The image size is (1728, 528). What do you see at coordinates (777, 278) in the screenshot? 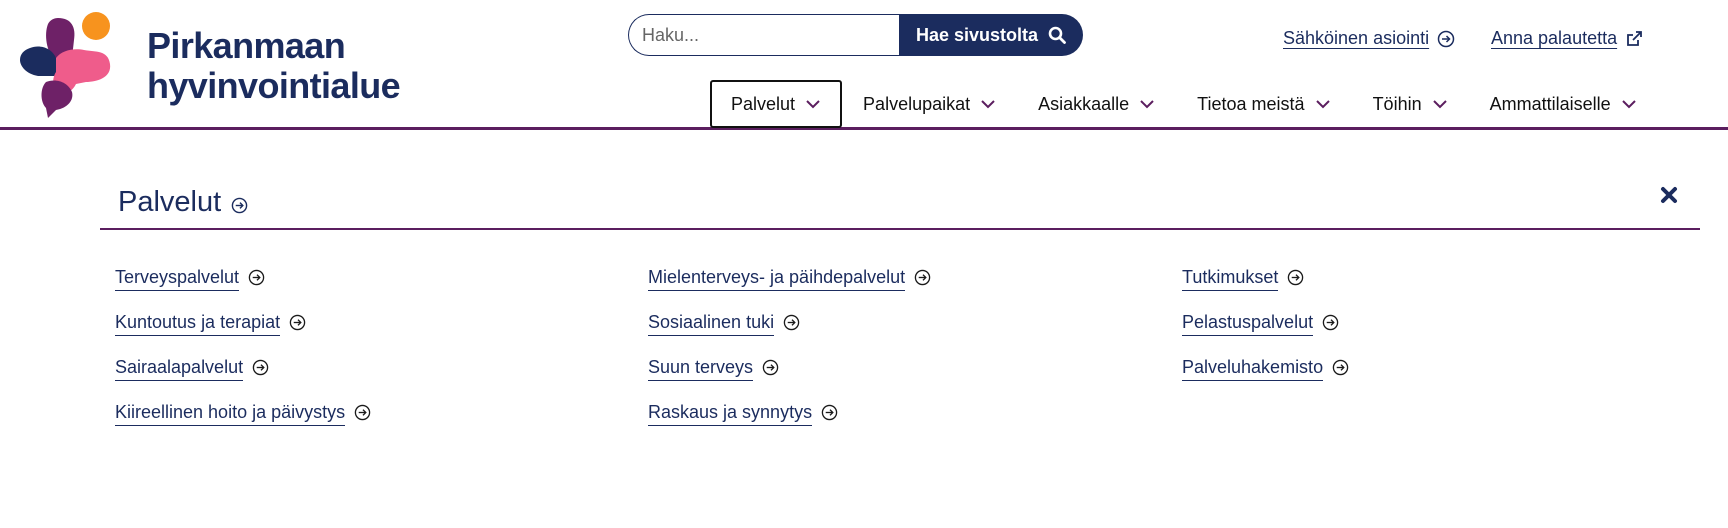
I see `link-label: Mielenterveys- ja päihdepalvelut` at bounding box center [777, 278].